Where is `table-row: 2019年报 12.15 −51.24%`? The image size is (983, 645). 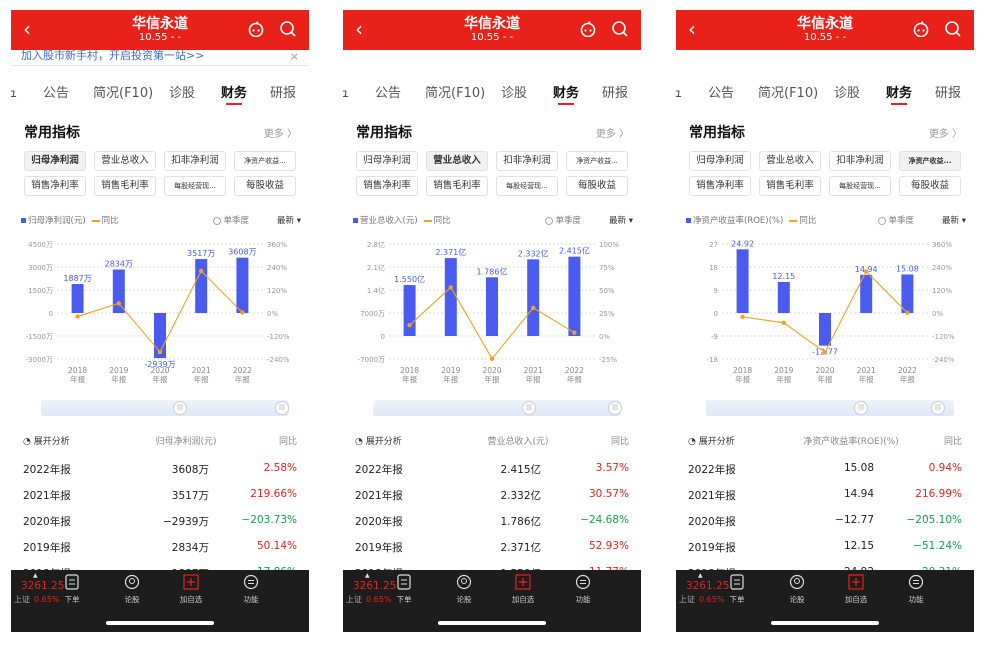 table-row: 2019年报 12.15 −51.24% is located at coordinates (825, 548).